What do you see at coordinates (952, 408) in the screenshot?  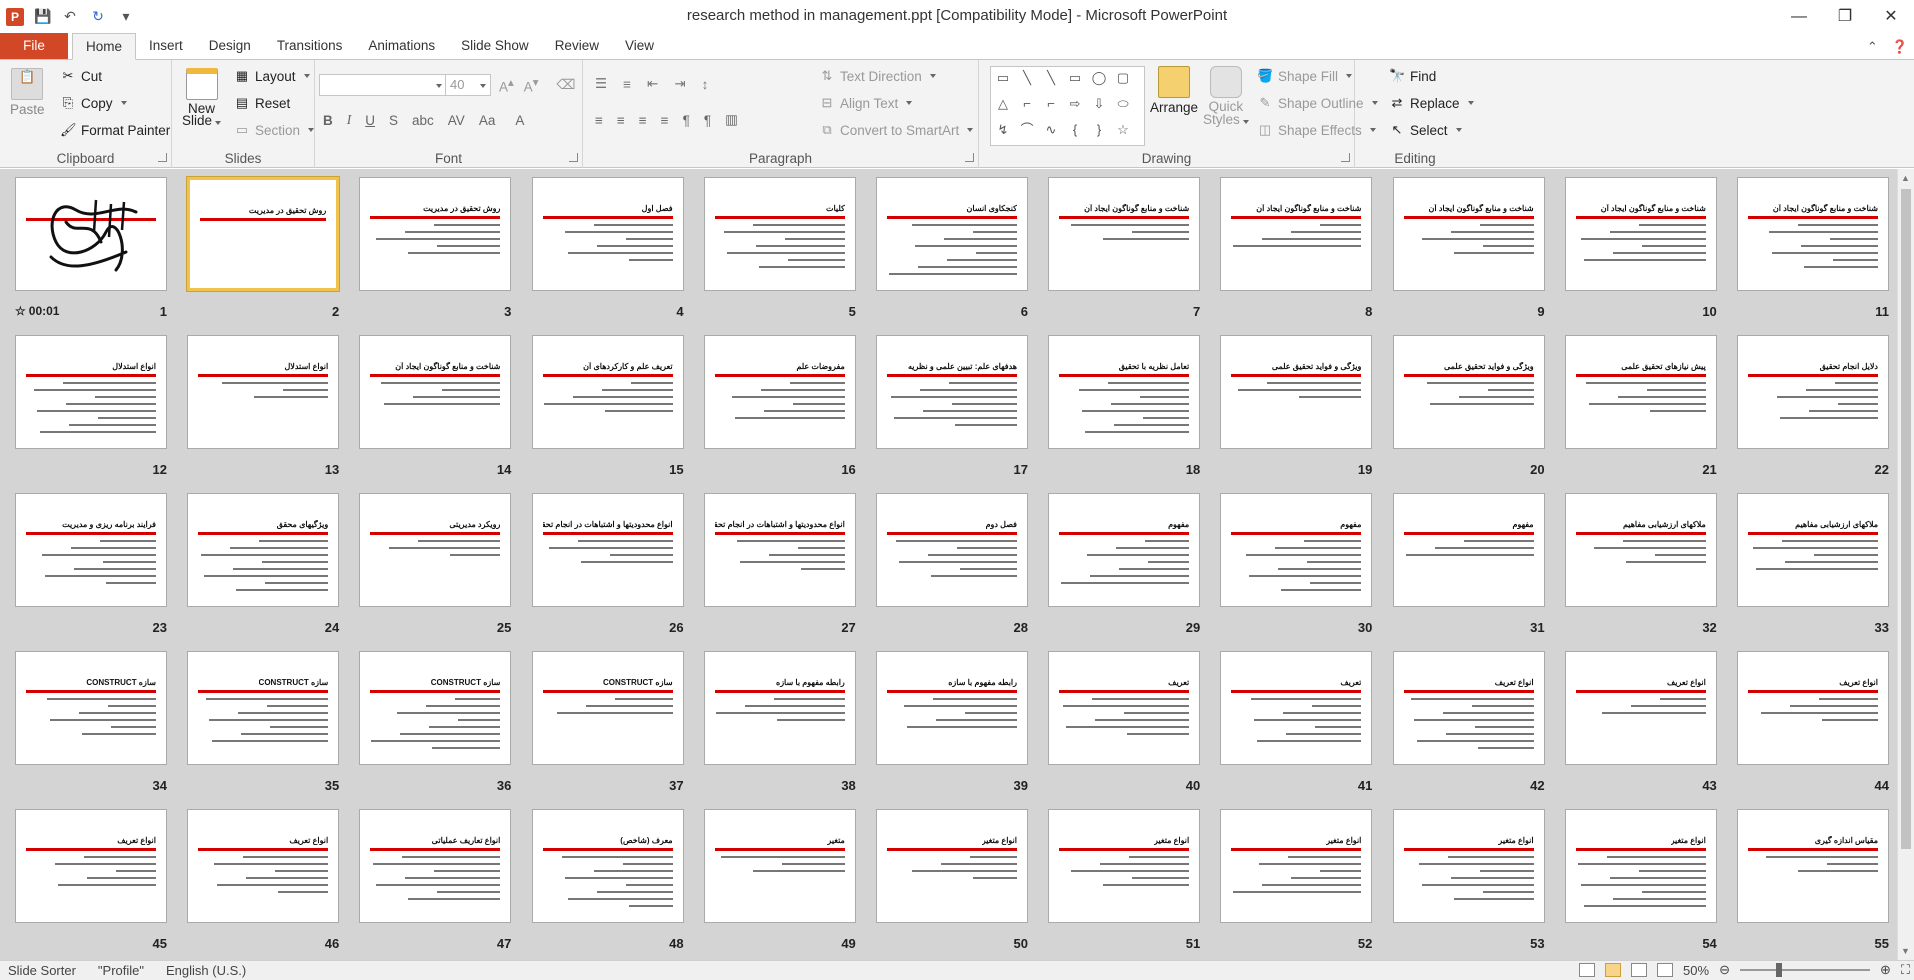 I see `slide-thumbnail: هدفهای علم: تبیین علمی و نظریه 17` at bounding box center [952, 408].